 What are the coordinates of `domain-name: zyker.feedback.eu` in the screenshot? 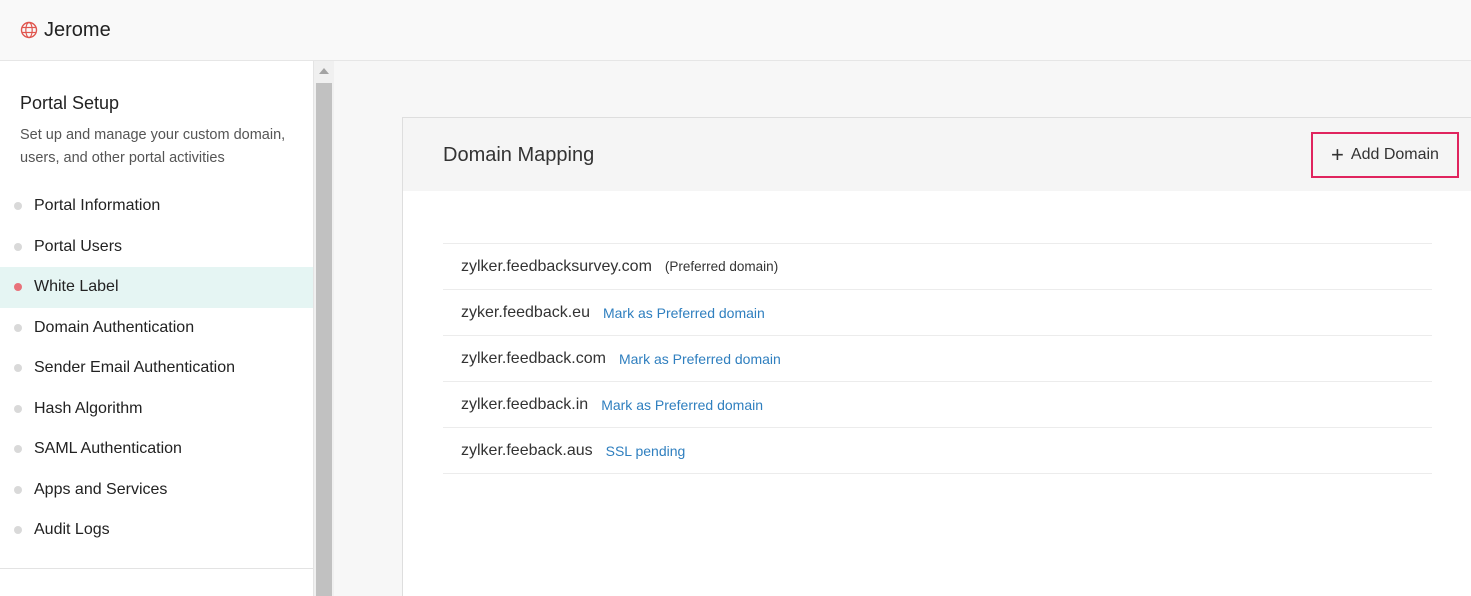 It's located at (525, 312).